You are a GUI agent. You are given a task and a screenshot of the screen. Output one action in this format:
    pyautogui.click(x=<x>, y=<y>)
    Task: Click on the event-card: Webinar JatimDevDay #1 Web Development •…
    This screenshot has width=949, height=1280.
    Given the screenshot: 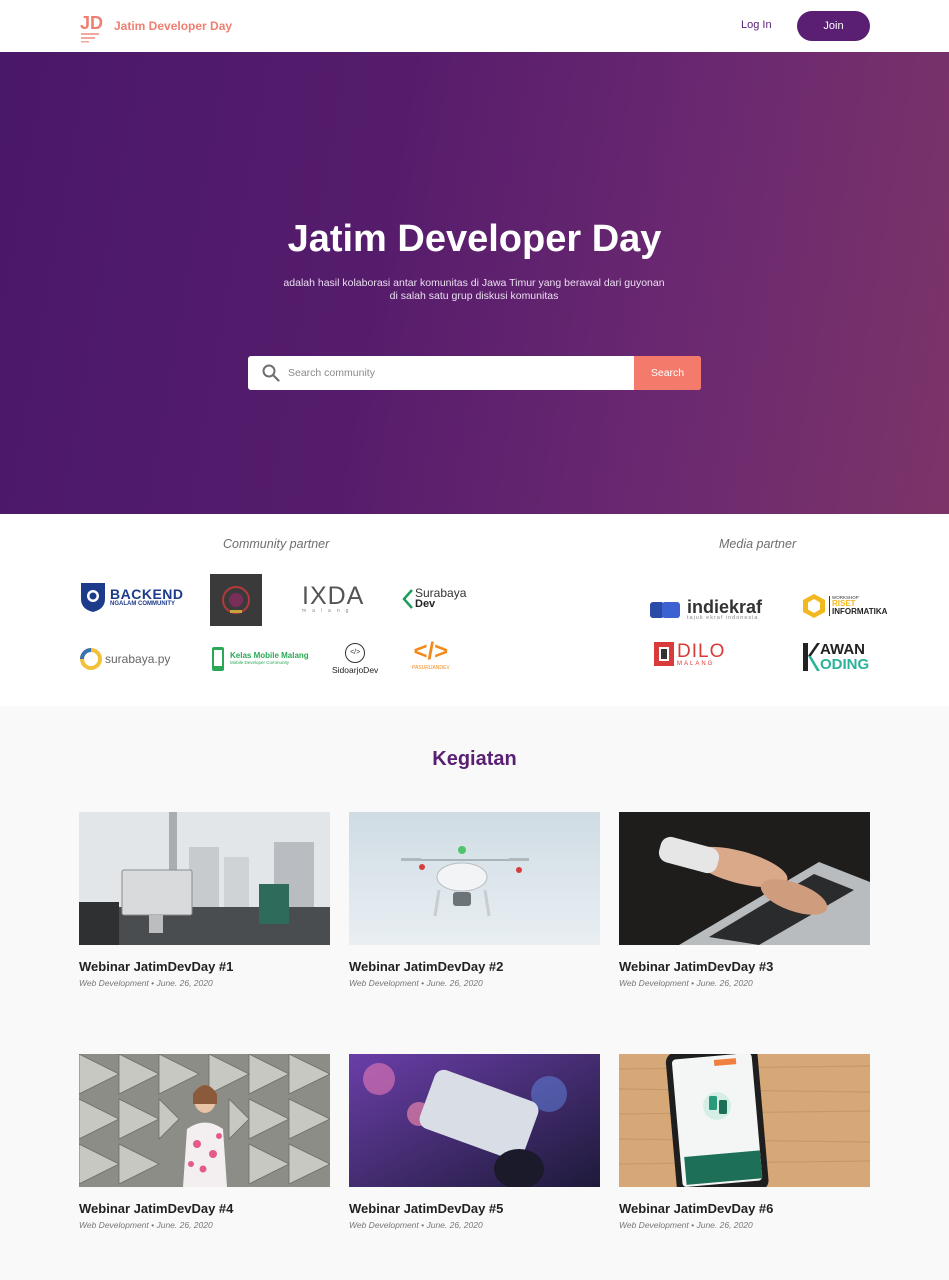 What is the action you would take?
    pyautogui.click(x=204, y=900)
    